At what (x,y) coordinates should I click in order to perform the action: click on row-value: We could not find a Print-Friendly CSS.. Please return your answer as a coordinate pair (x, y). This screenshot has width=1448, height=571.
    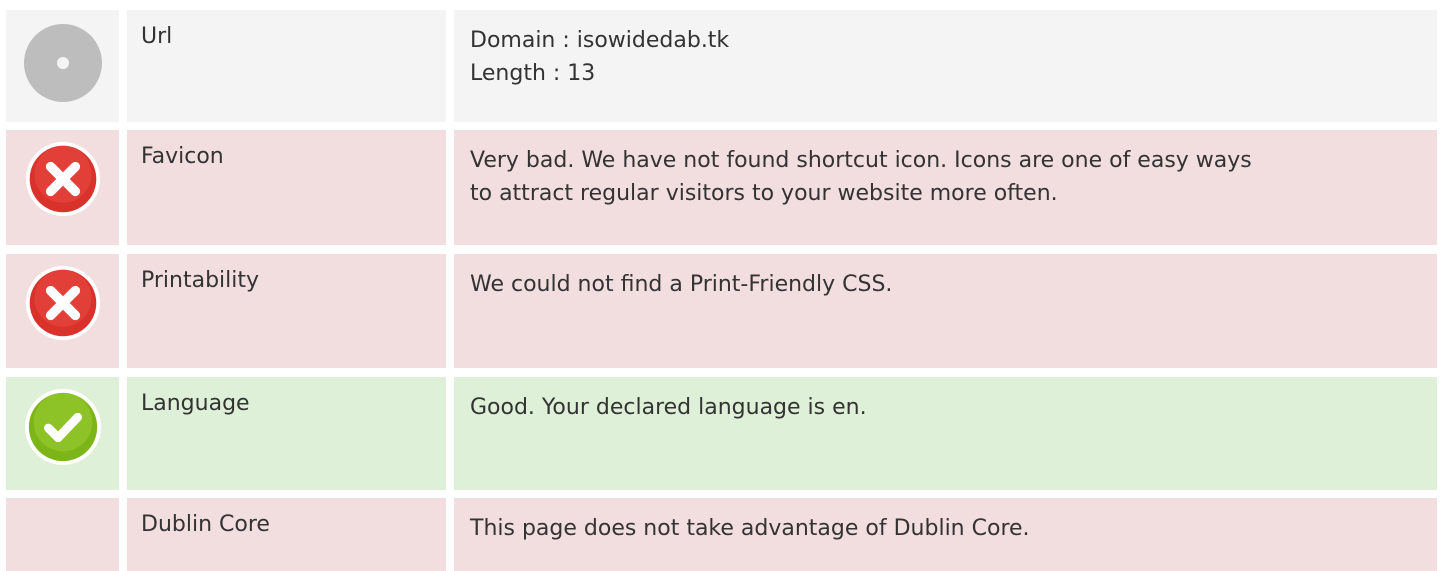
    Looking at the image, I should click on (945, 311).